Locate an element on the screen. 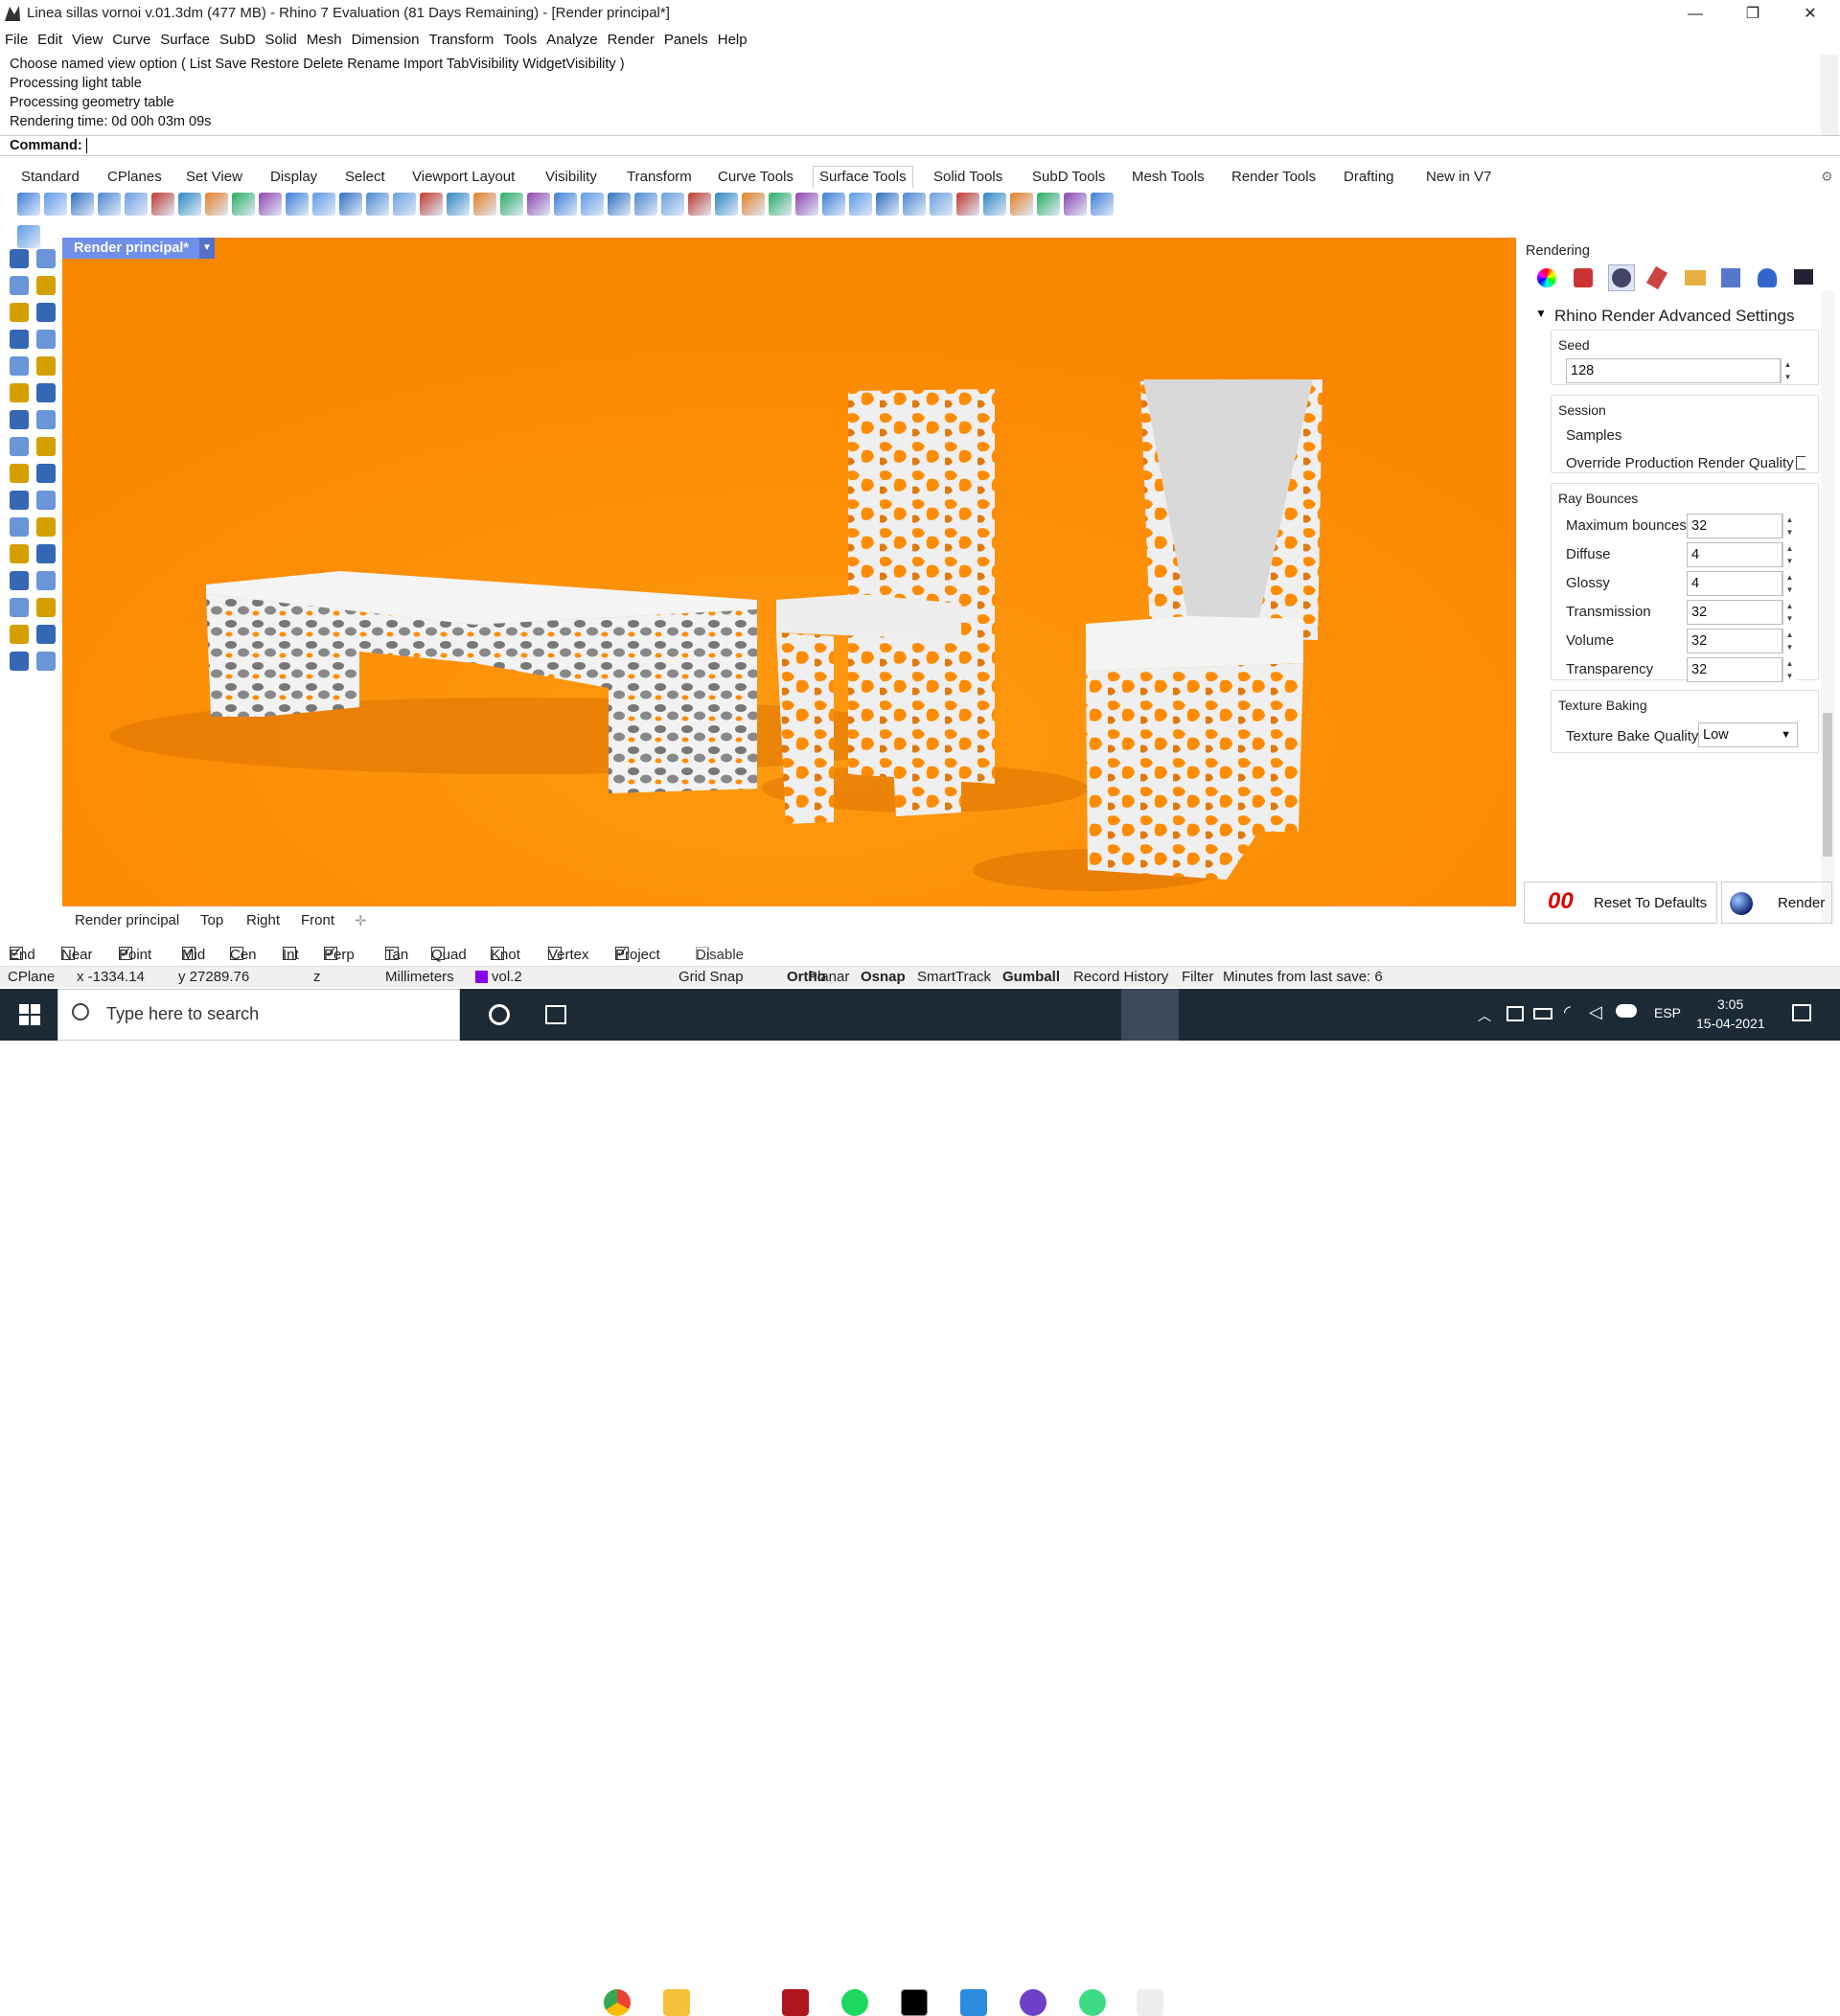 The height and width of the screenshot is (2016, 1840). tab-select: Select is located at coordinates (365, 177).